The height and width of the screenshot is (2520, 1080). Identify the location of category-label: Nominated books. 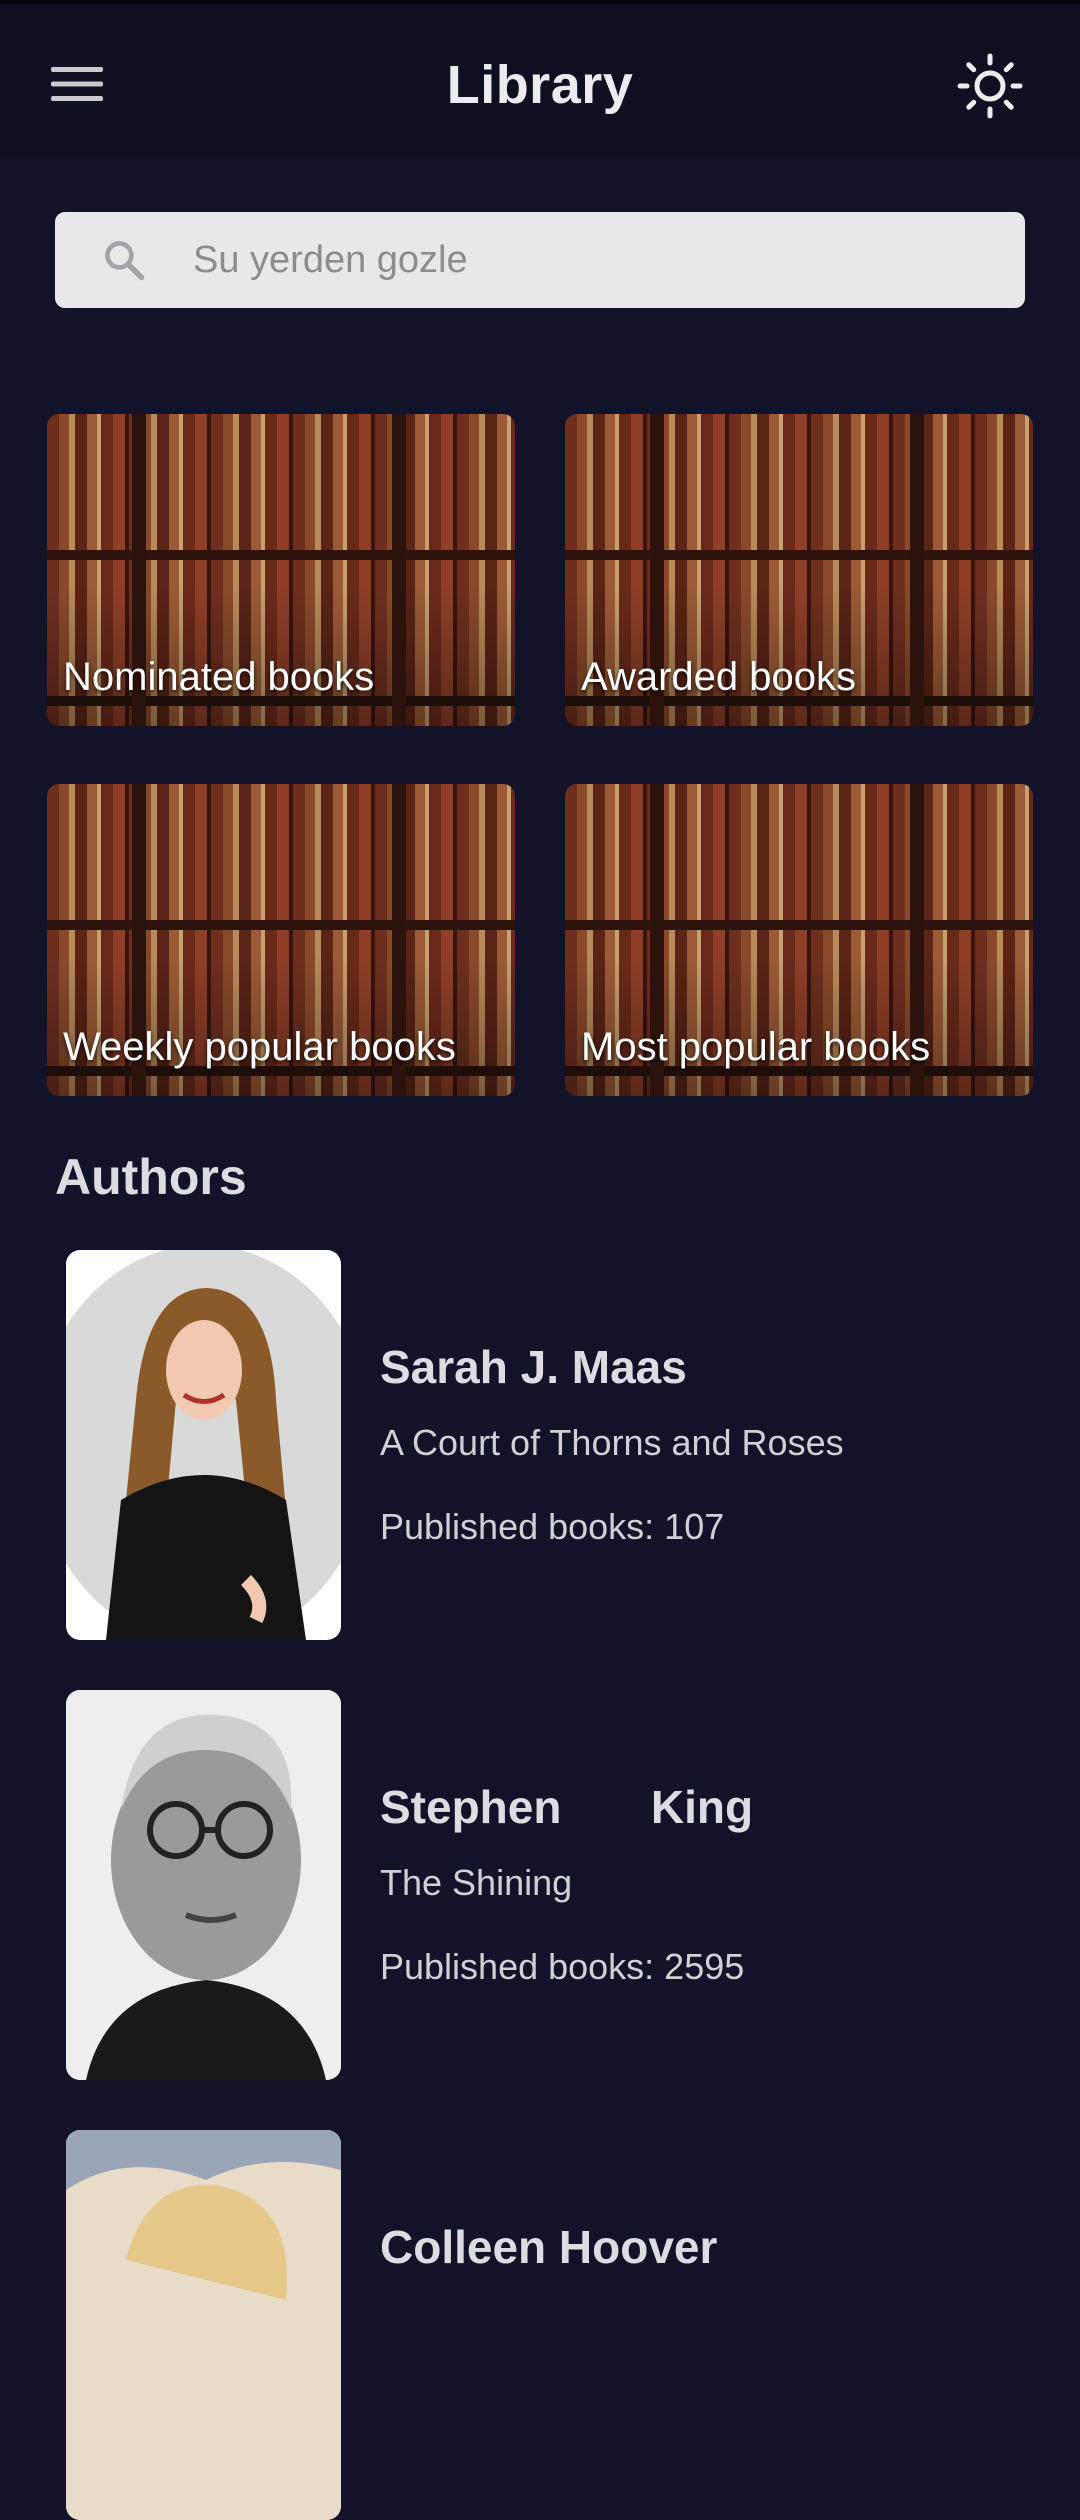
(219, 677).